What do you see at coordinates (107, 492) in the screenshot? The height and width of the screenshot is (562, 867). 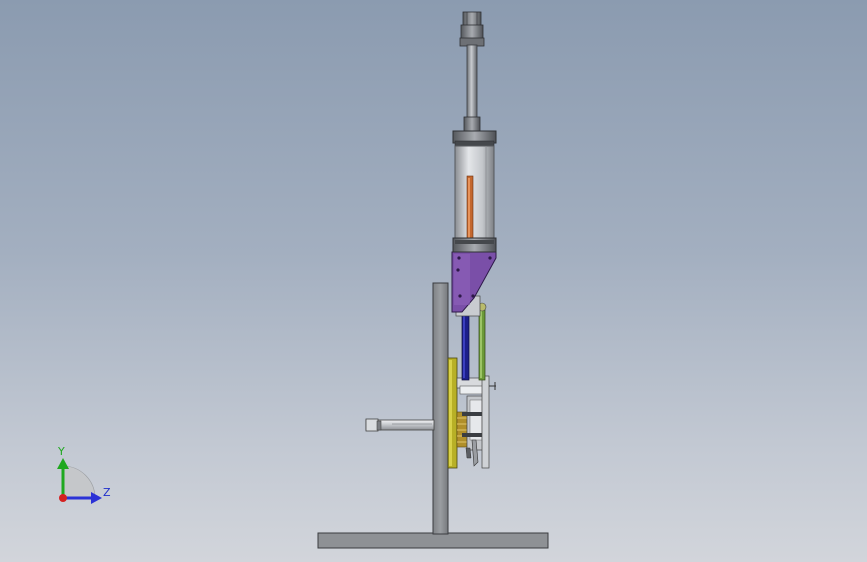 I see `triad-z-label: Z` at bounding box center [107, 492].